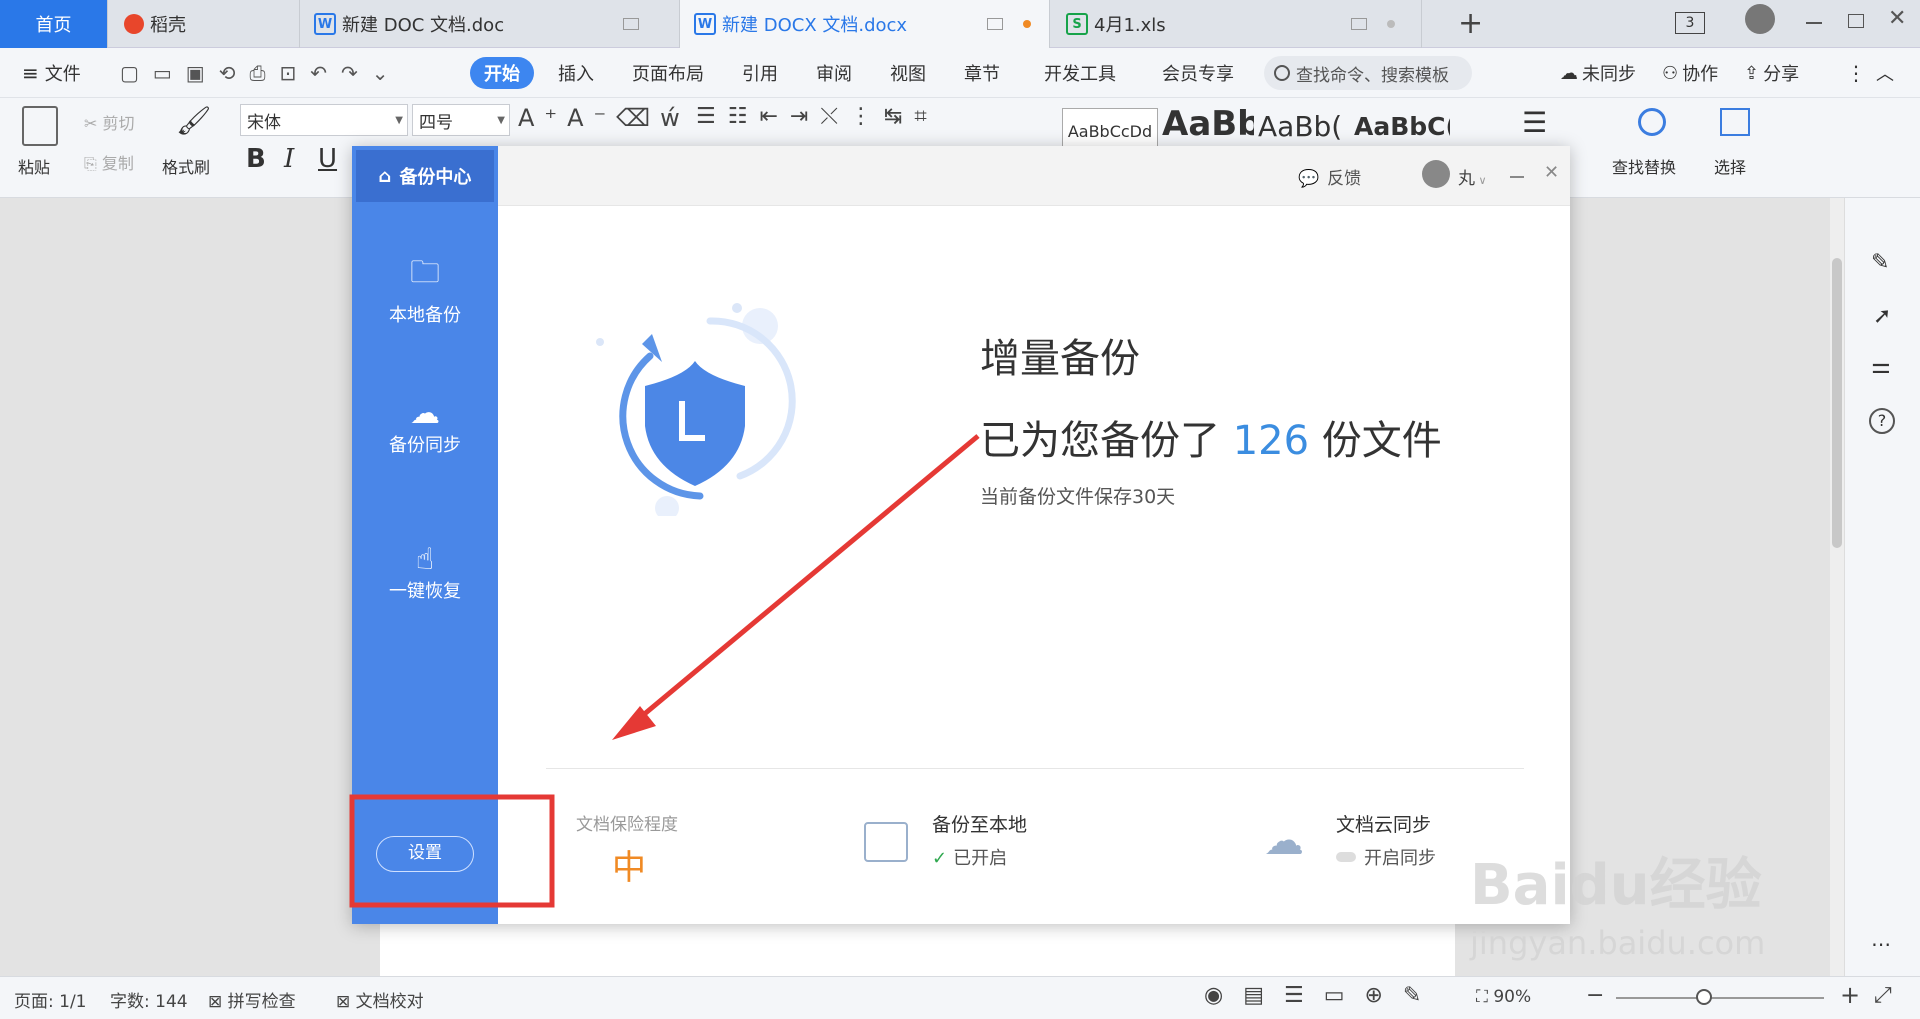  What do you see at coordinates (50, 999) in the screenshot?
I see `page-indicator: 页面: 1/1` at bounding box center [50, 999].